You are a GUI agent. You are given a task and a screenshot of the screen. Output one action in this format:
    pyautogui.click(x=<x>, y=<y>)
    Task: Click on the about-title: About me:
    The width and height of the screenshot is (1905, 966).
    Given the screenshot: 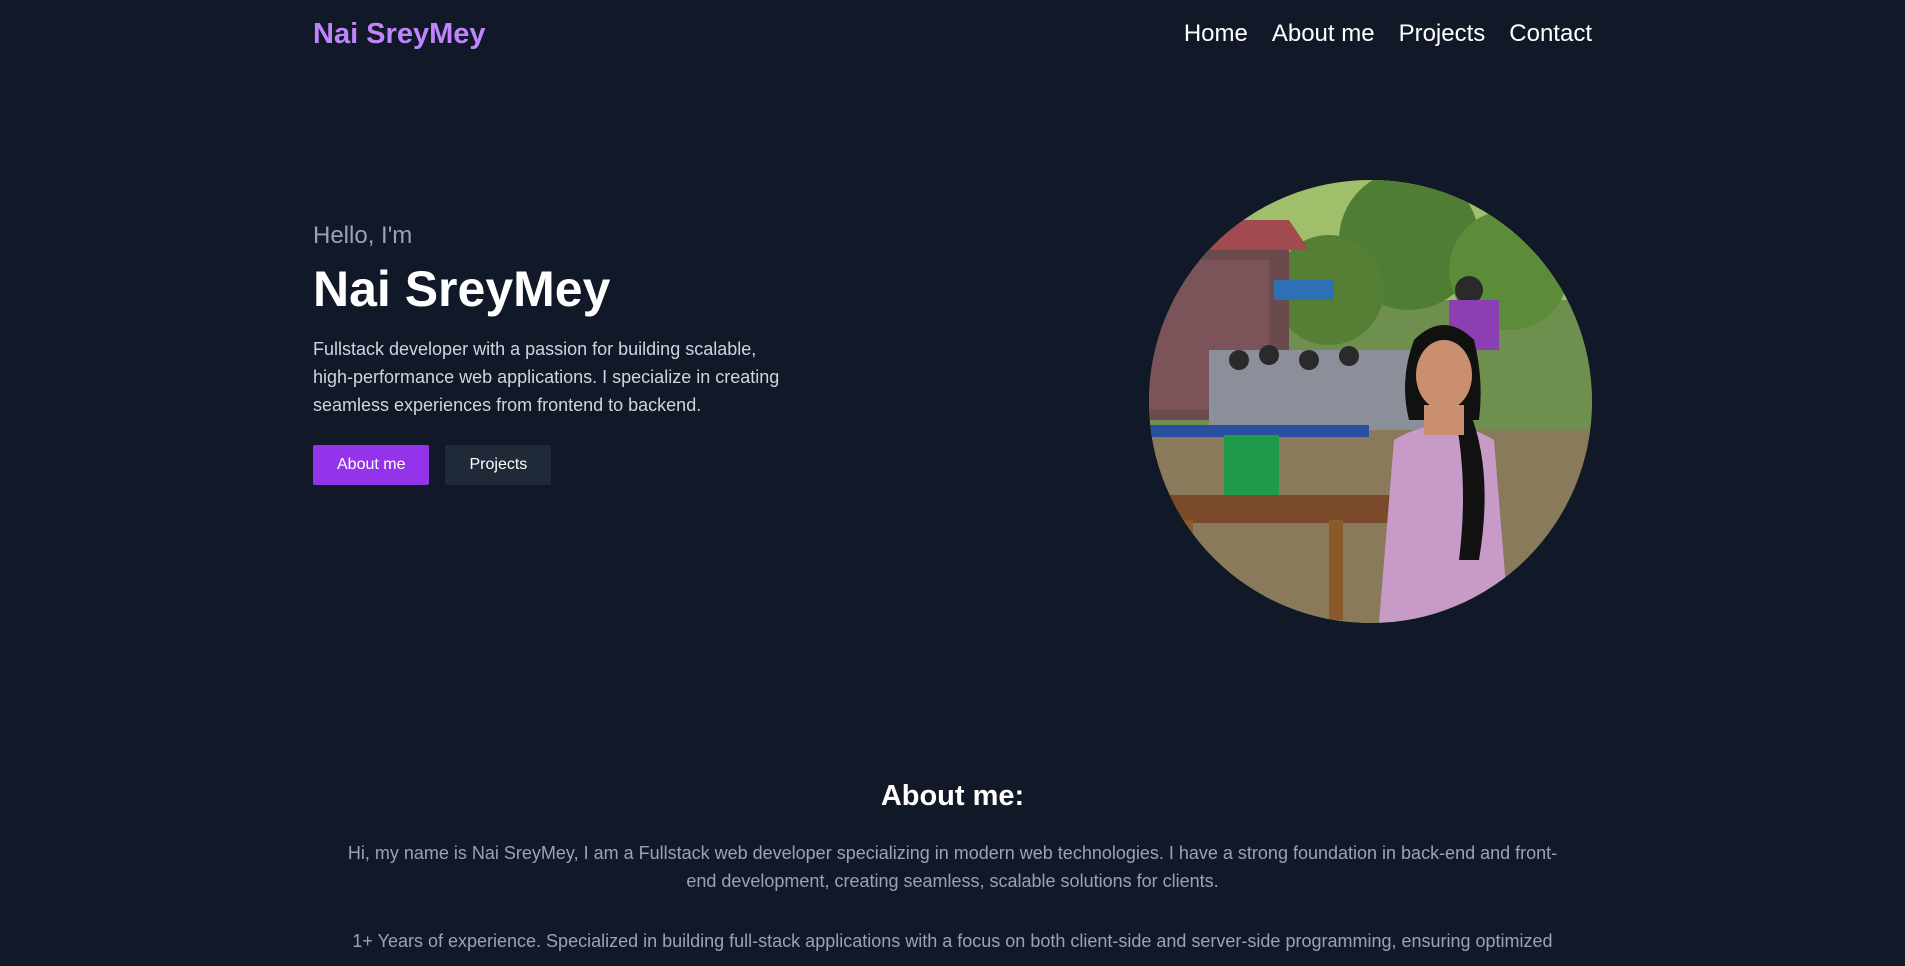 What is the action you would take?
    pyautogui.click(x=952, y=796)
    